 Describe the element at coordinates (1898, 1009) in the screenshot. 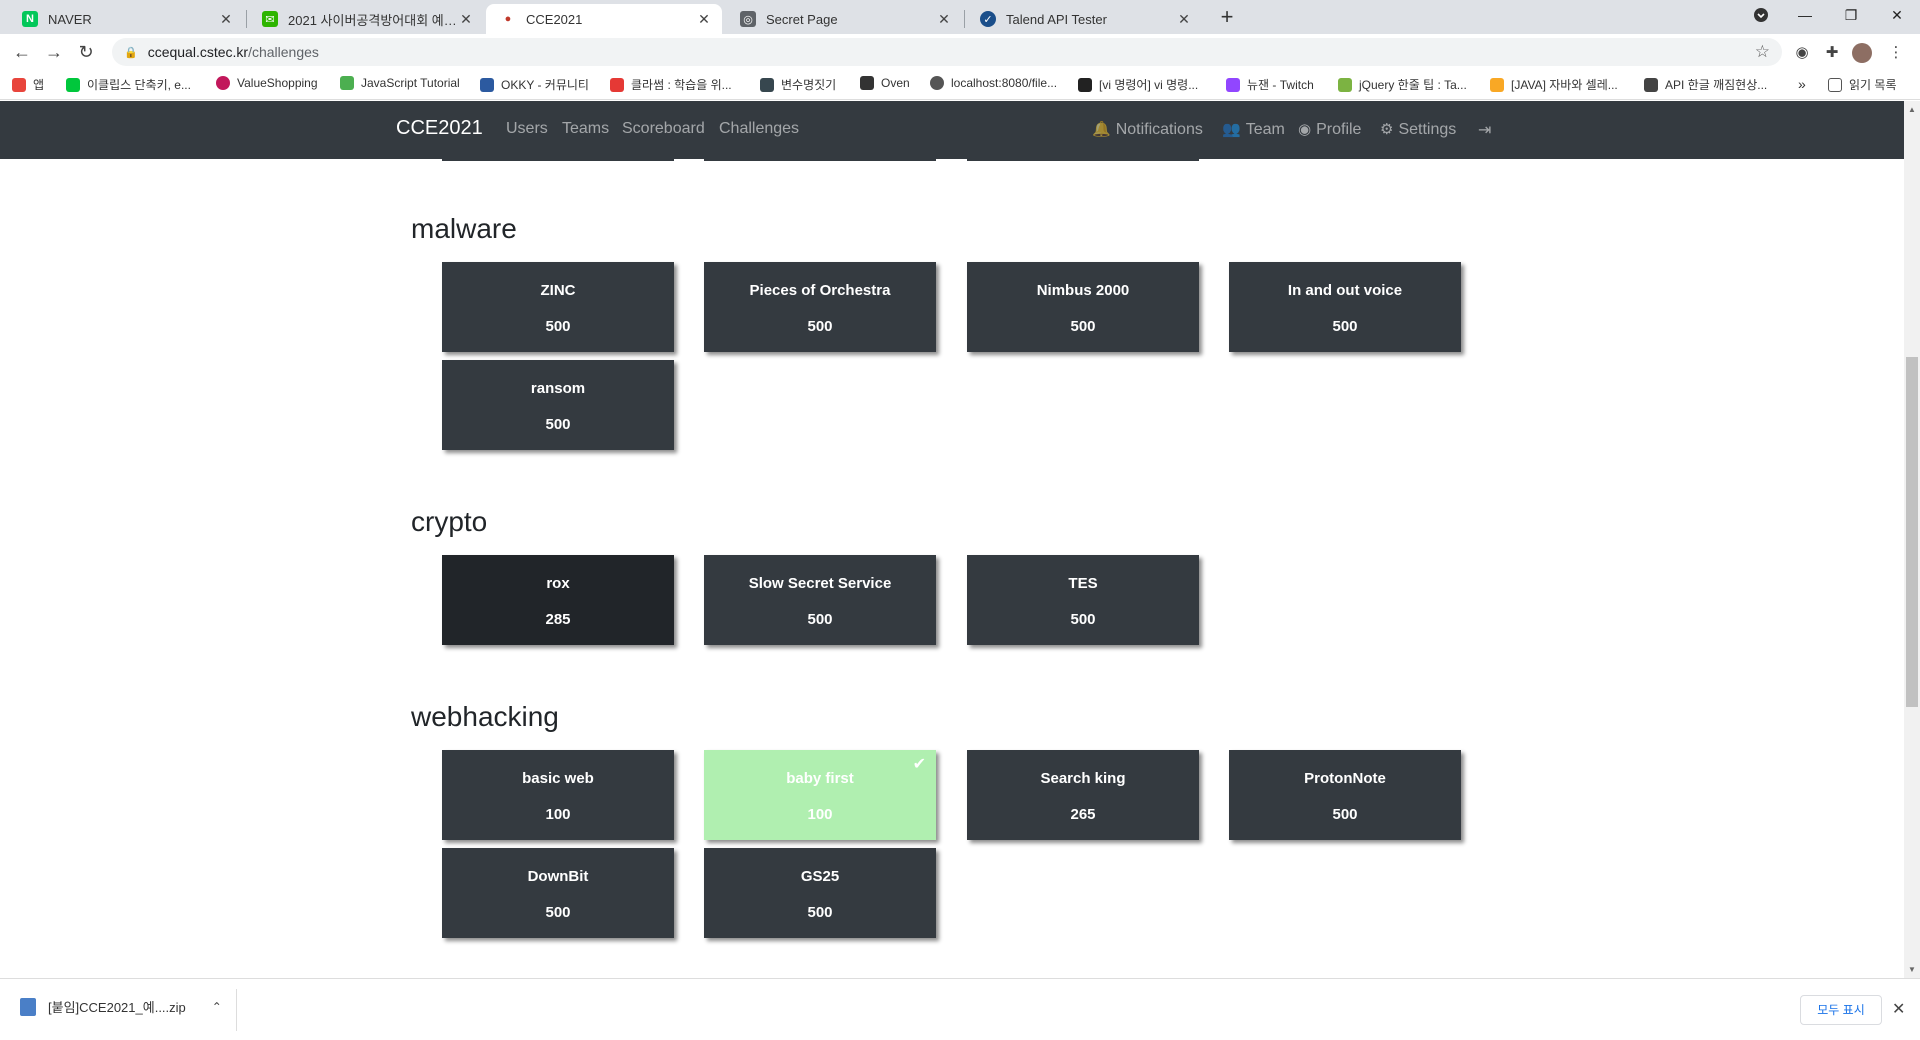

I see `close-shelf-icon: ✕` at that location.